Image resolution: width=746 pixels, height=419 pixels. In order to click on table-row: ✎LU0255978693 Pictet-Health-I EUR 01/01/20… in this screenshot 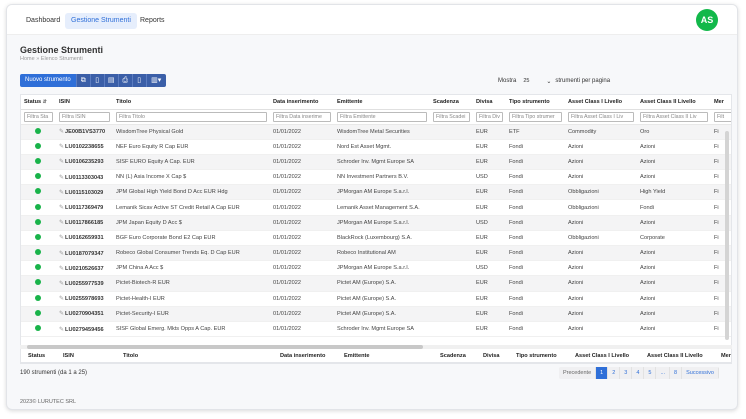, I will do `click(376, 299)`.